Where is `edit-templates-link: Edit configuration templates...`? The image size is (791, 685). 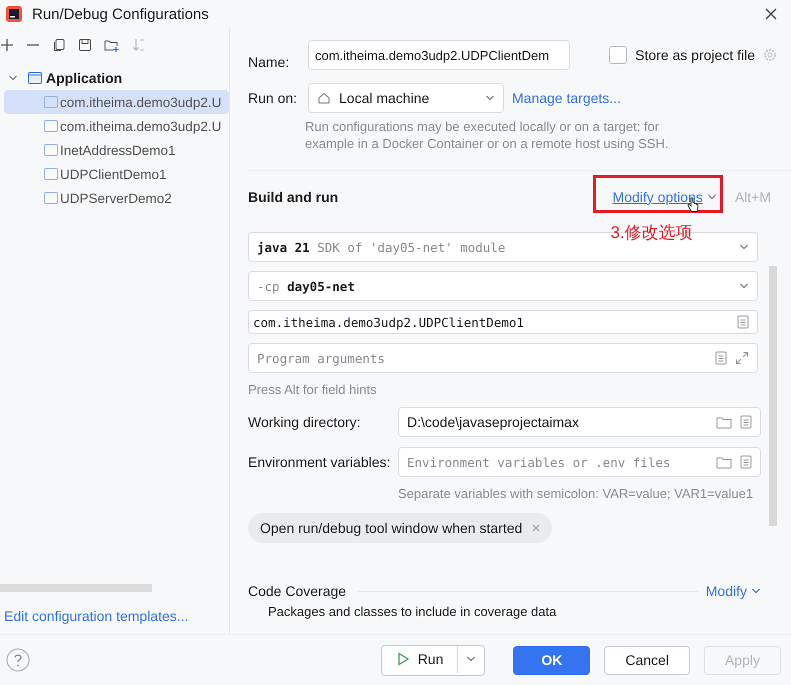 edit-templates-link: Edit configuration templates... is located at coordinates (116, 616).